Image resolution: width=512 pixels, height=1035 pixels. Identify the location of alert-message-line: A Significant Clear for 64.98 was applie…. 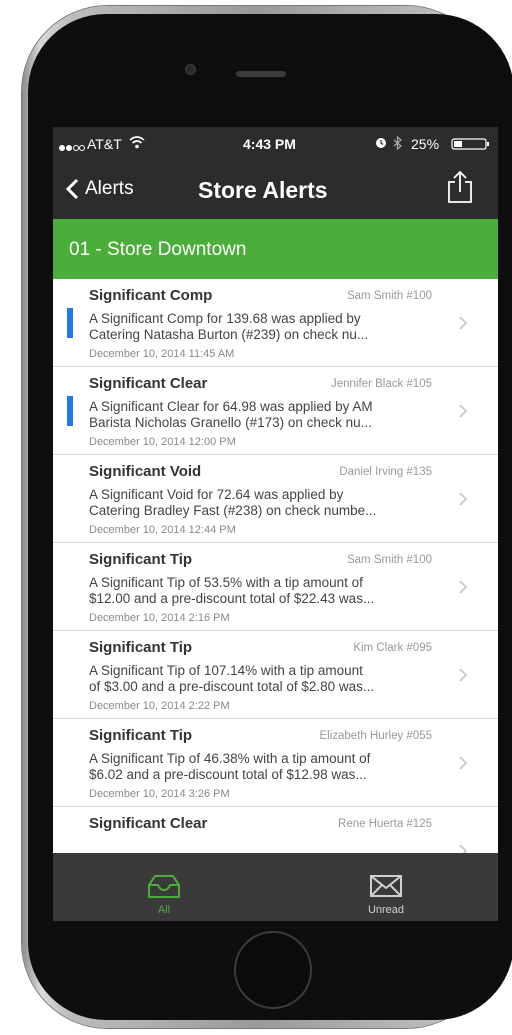
(231, 406).